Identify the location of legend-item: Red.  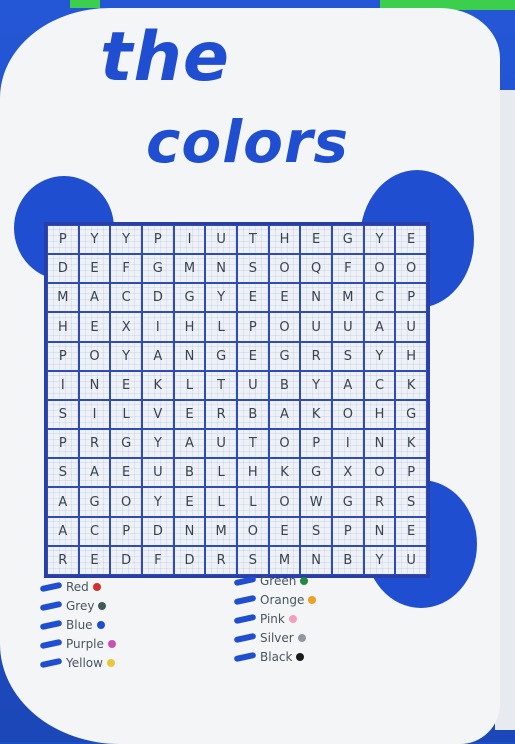
(70, 587).